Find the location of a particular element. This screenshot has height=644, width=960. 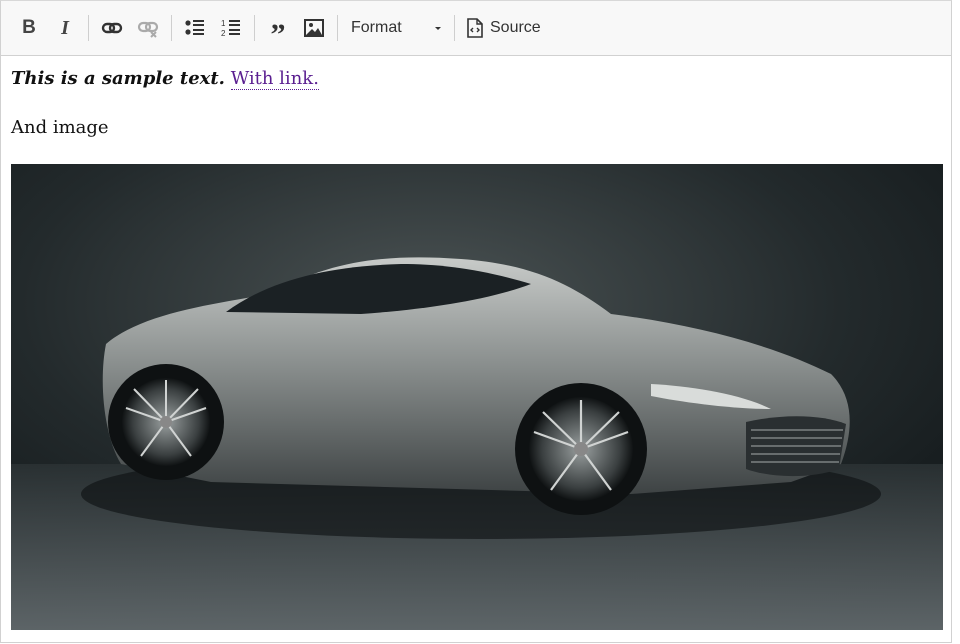

link-button is located at coordinates (112, 28).